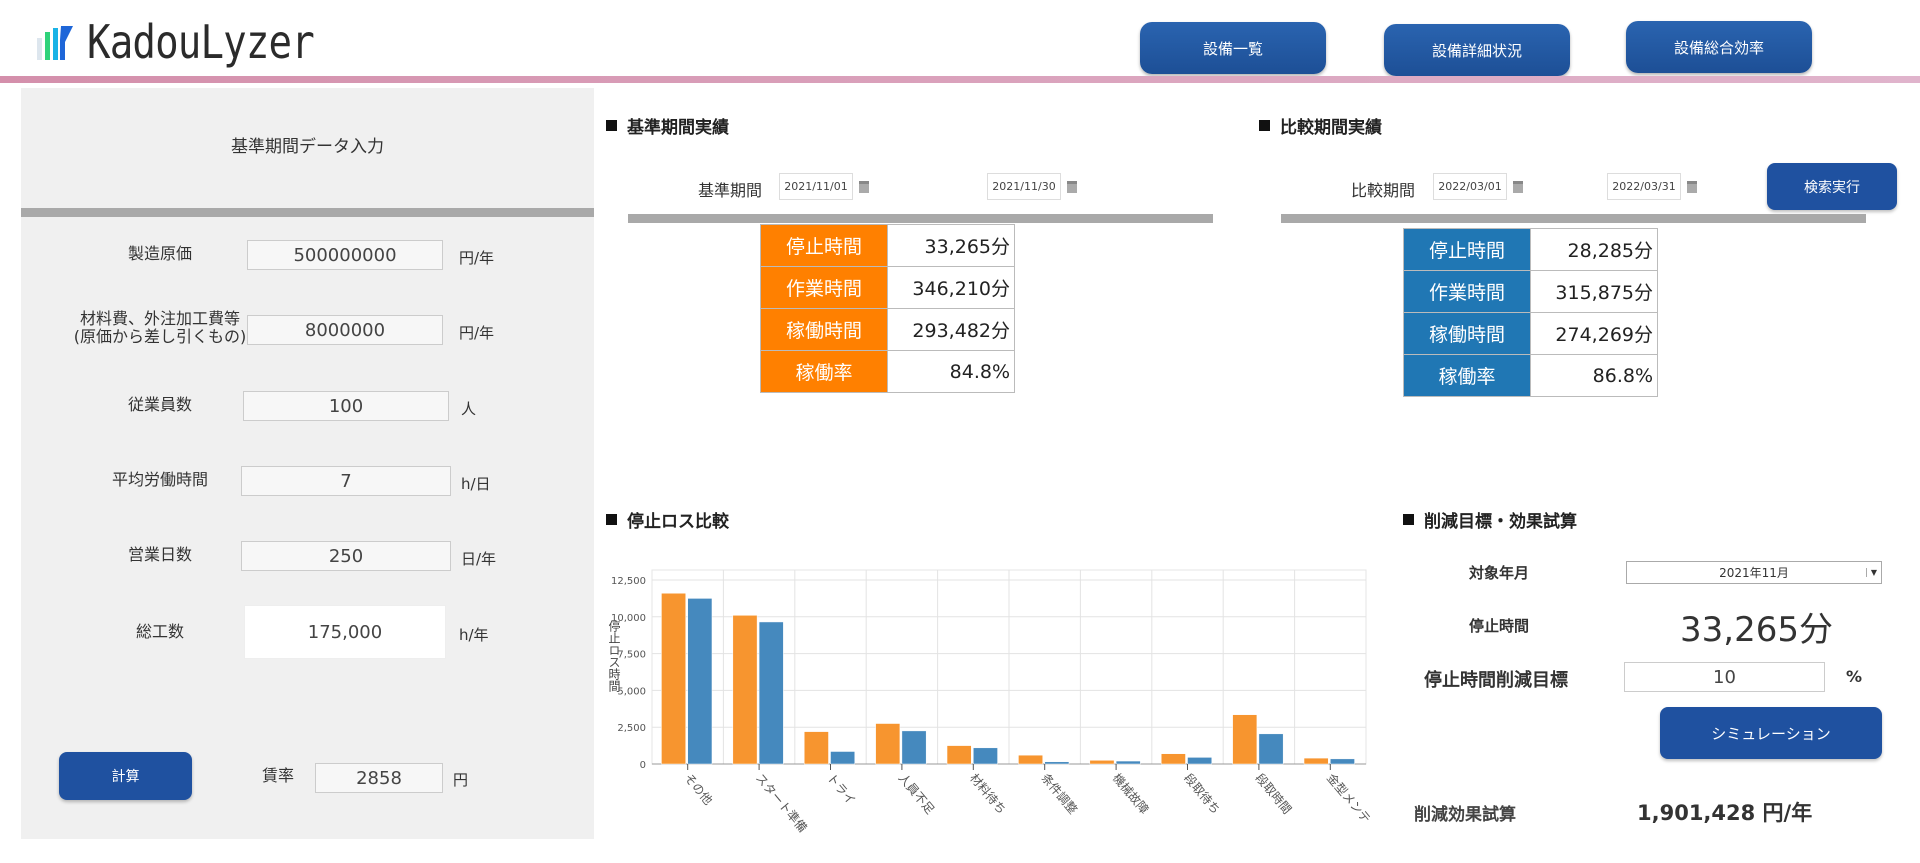 The height and width of the screenshot is (863, 1920). Describe the element at coordinates (1499, 573) in the screenshot. I see `month-label: 対象年月` at that location.